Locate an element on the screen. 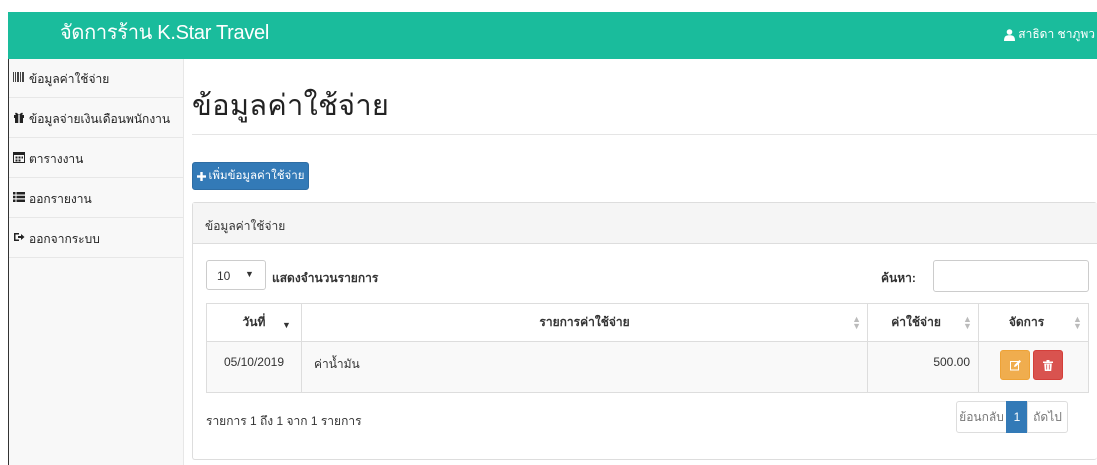 The width and height of the screenshot is (1097, 465). caret-down-icon: ▼ is located at coordinates (249, 274).